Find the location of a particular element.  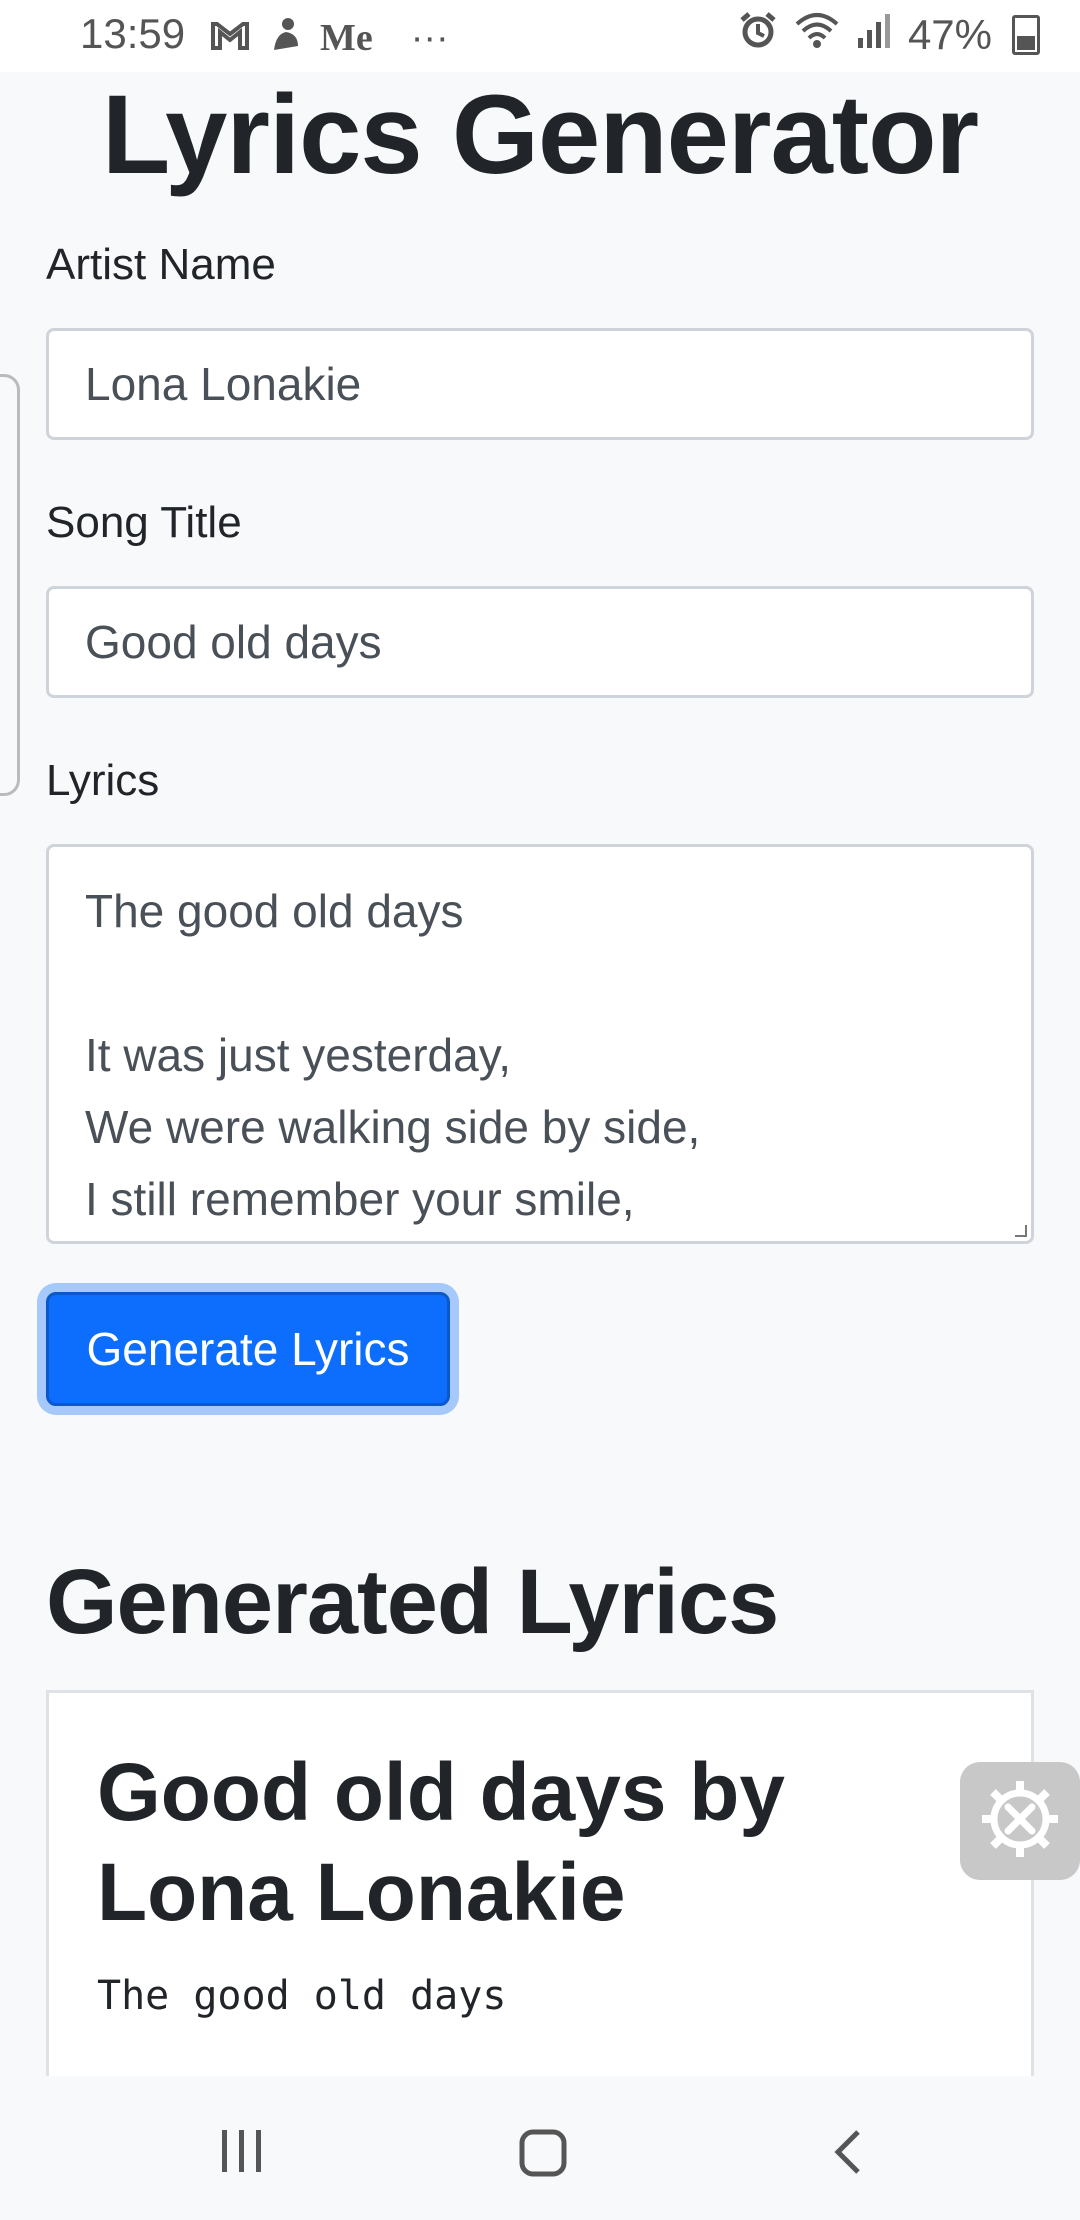

lyrics-line: I still remember your smile, is located at coordinates (360, 1199).